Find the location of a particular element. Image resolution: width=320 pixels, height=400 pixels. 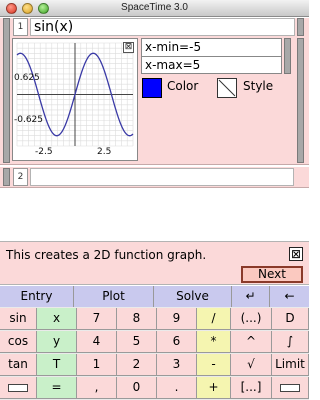

color-swatch is located at coordinates (152, 88).